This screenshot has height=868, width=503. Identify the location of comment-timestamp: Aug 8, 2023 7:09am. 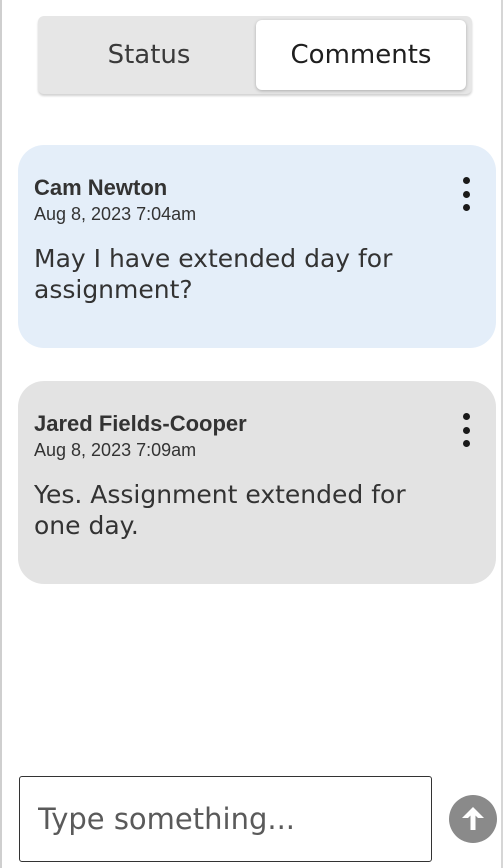
(115, 450).